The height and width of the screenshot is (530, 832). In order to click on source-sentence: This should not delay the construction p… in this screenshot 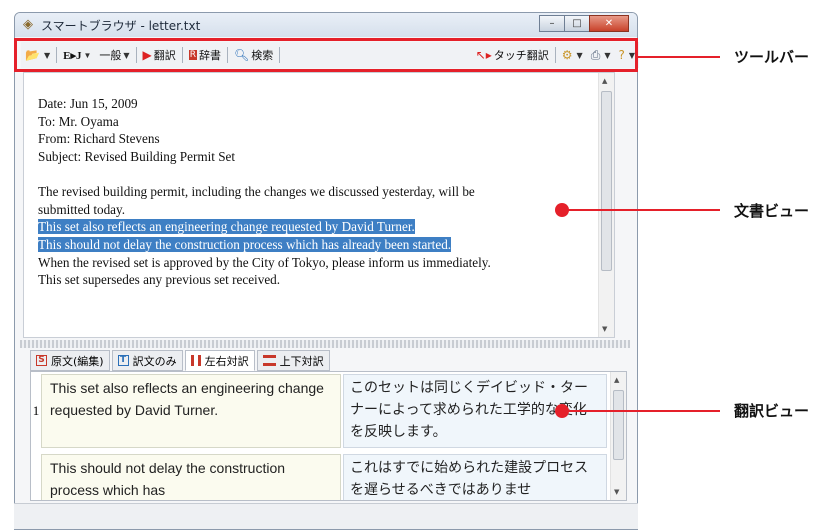, I will do `click(191, 477)`.